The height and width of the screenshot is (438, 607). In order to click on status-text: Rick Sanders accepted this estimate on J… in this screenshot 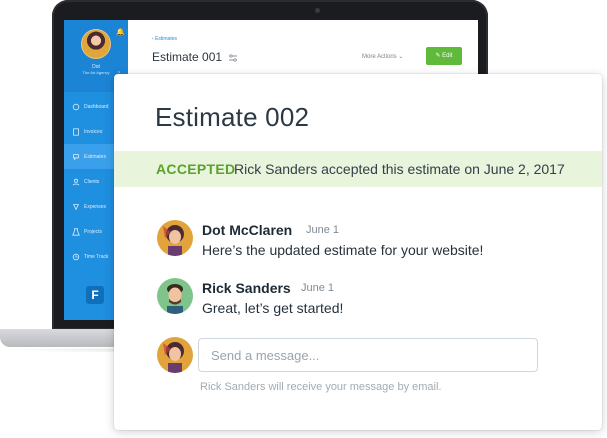, I will do `click(399, 169)`.